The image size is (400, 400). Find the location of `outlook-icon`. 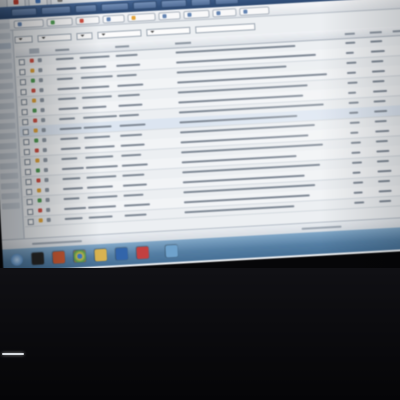

outlook-icon is located at coordinates (122, 254).